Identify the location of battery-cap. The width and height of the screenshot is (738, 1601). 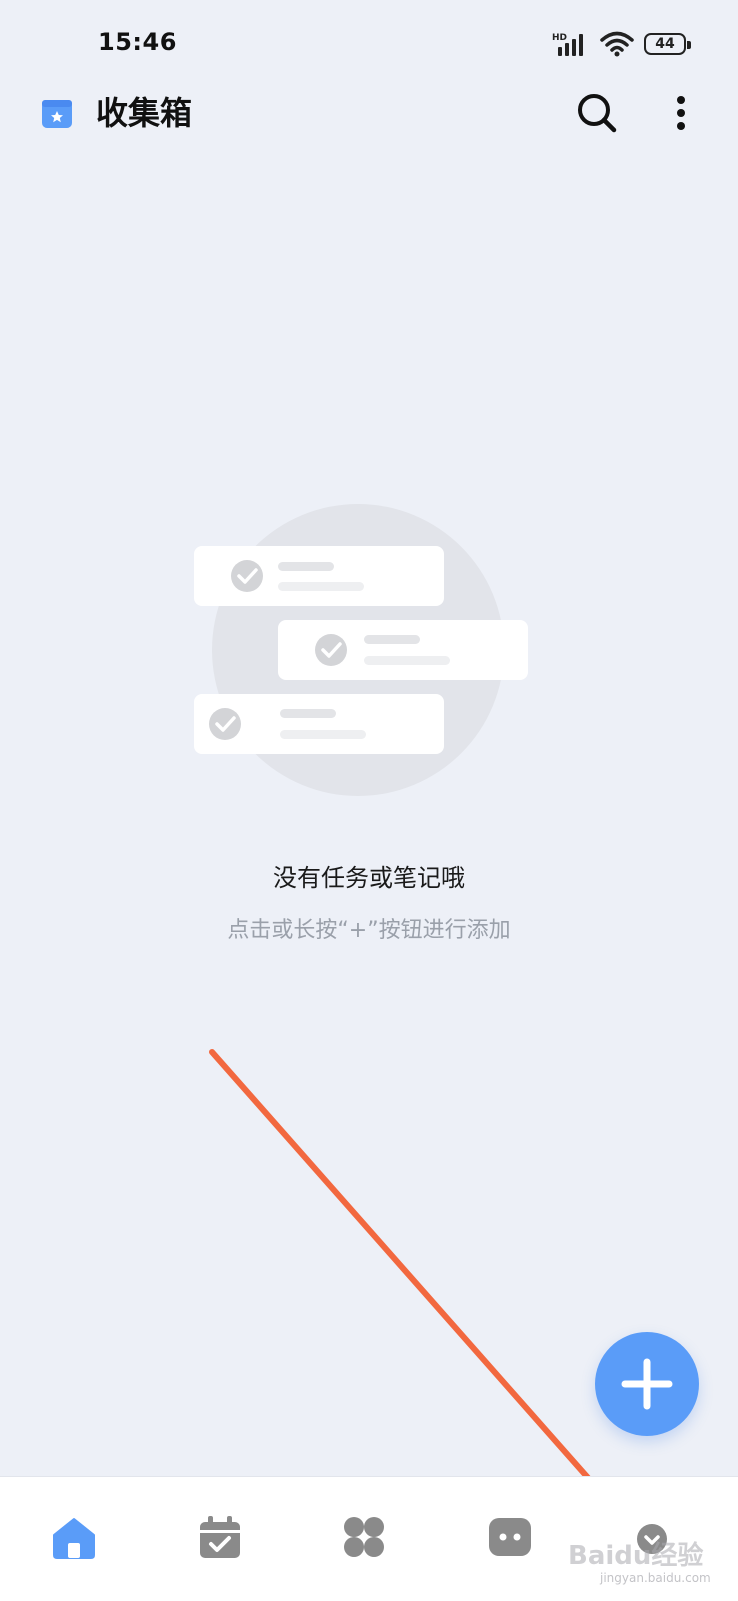
(689, 45).